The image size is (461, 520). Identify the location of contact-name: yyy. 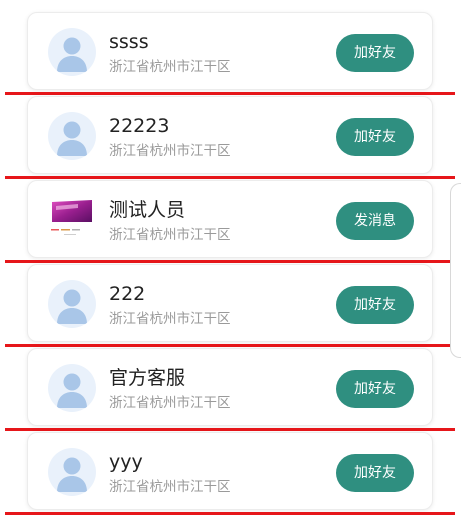
(126, 462).